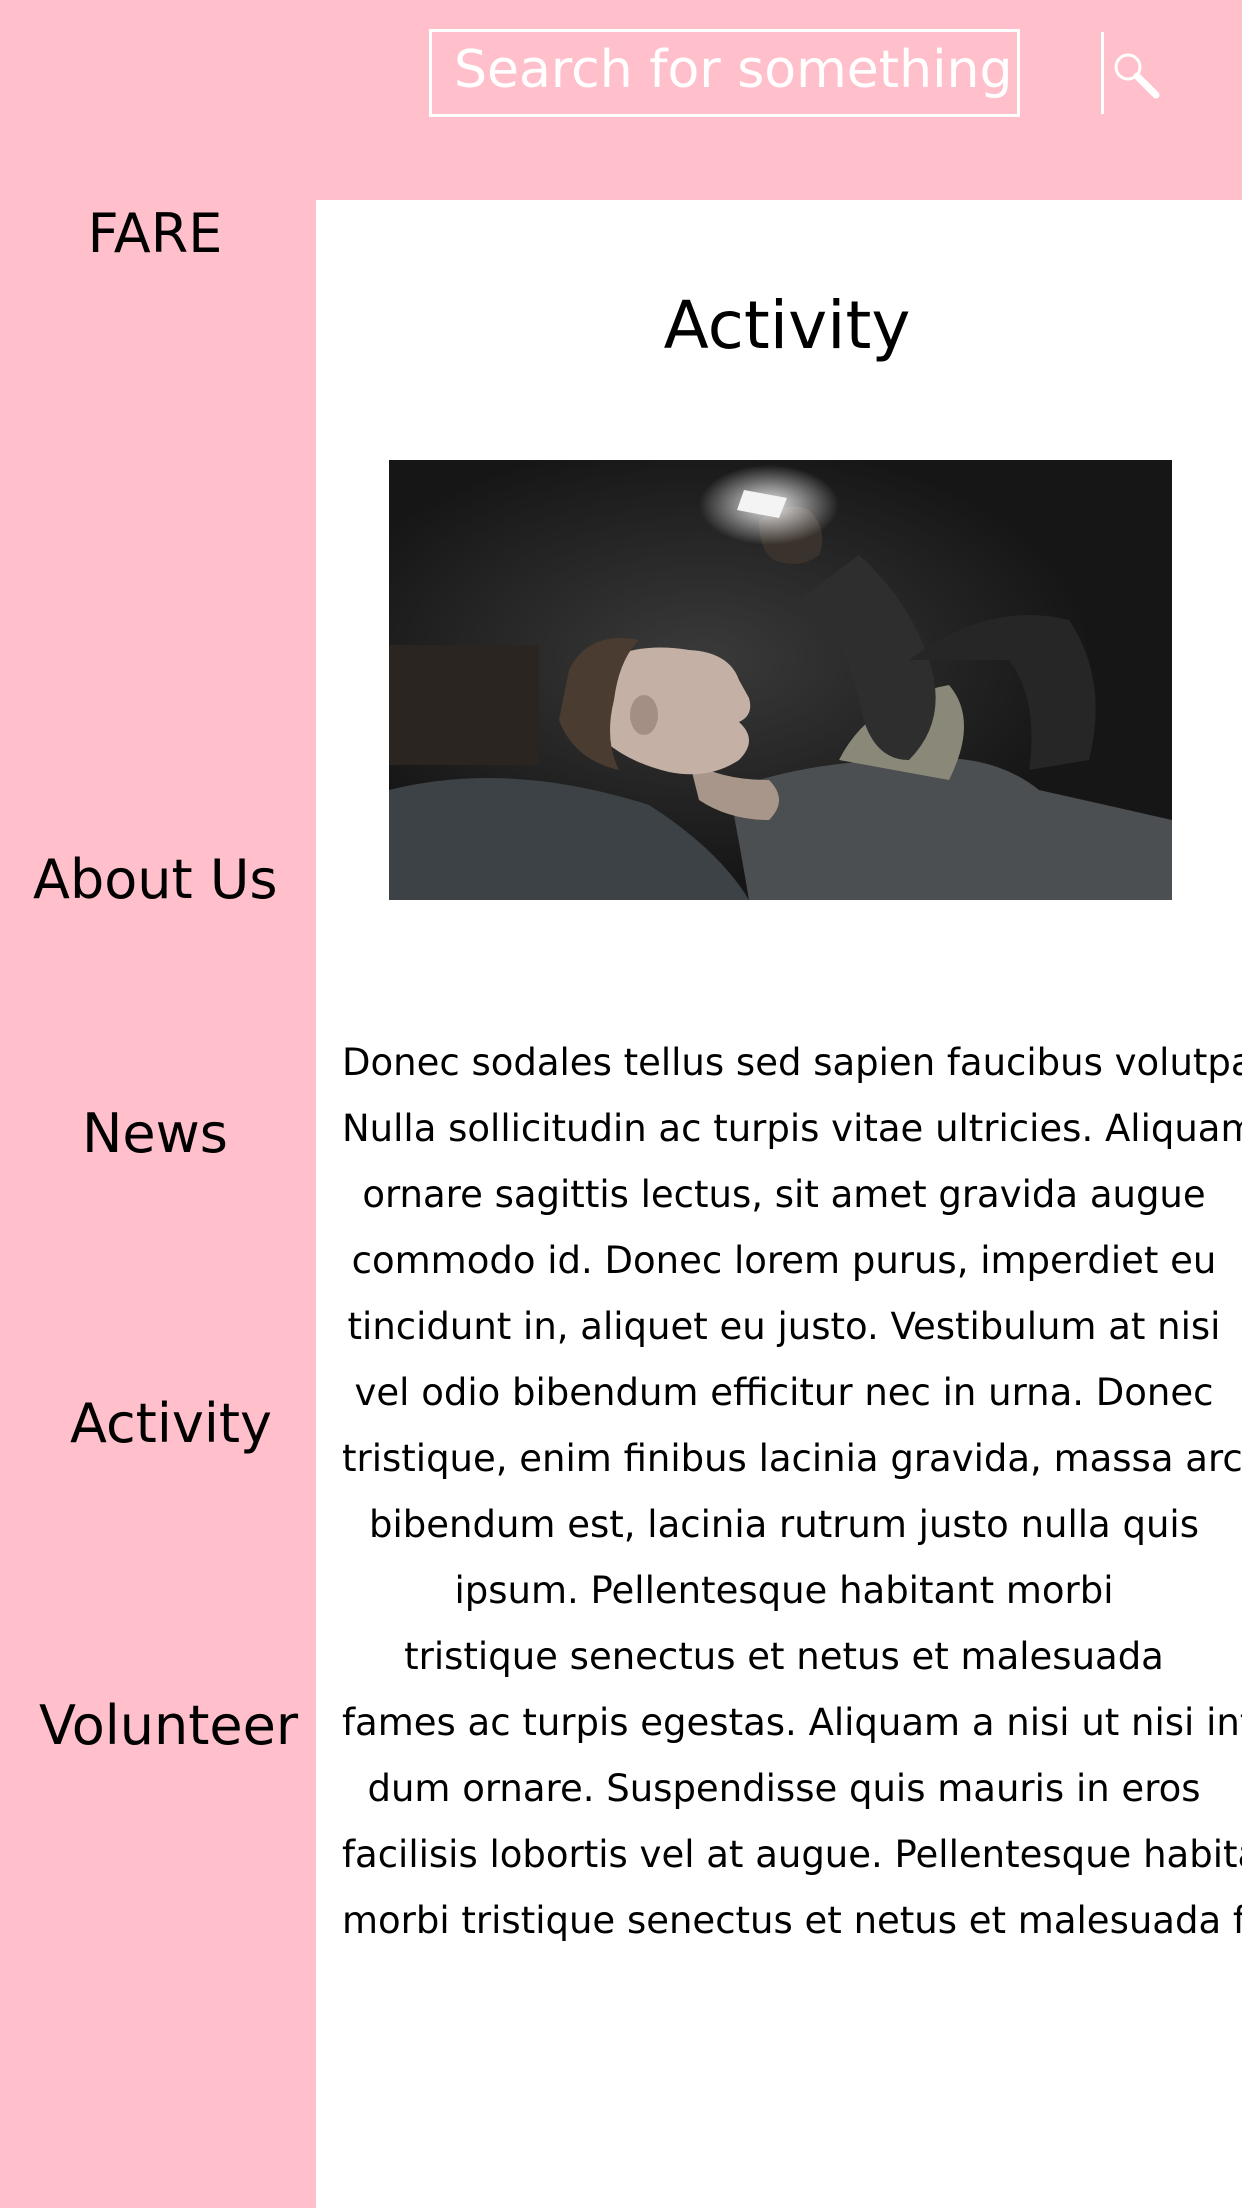 The image size is (1242, 2208). I want to click on sidebar-item-news: News, so click(155, 1134).